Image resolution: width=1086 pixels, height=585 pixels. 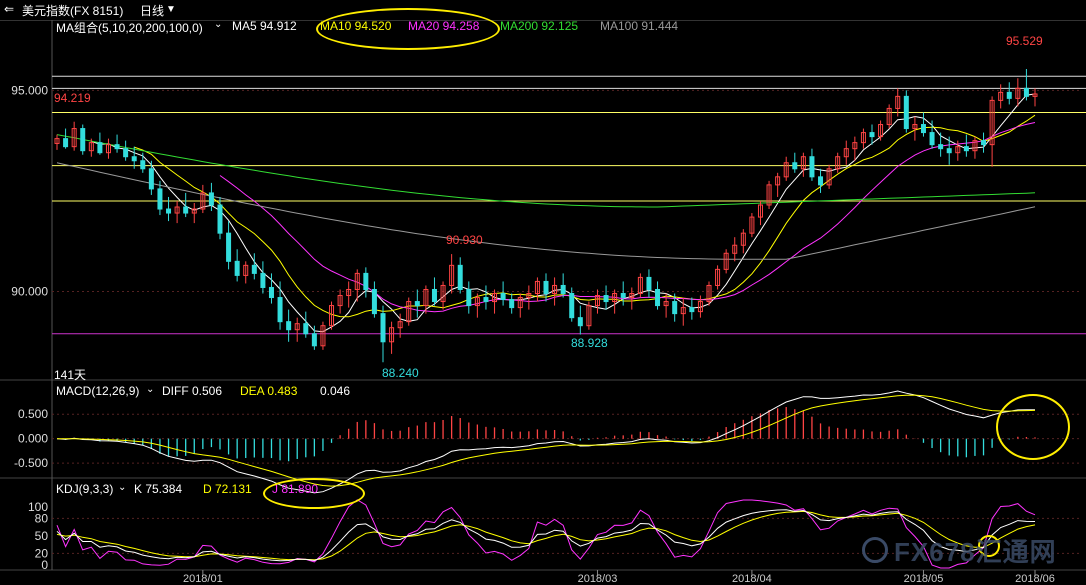 I want to click on ma200-value: MA200 92.125, so click(x=539, y=26).